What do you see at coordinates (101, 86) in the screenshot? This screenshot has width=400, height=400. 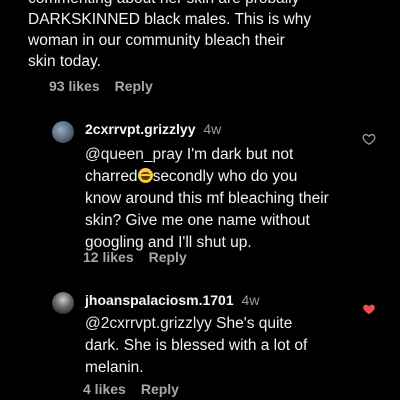 I see `comment-meta: 93 likes Reply` at bounding box center [101, 86].